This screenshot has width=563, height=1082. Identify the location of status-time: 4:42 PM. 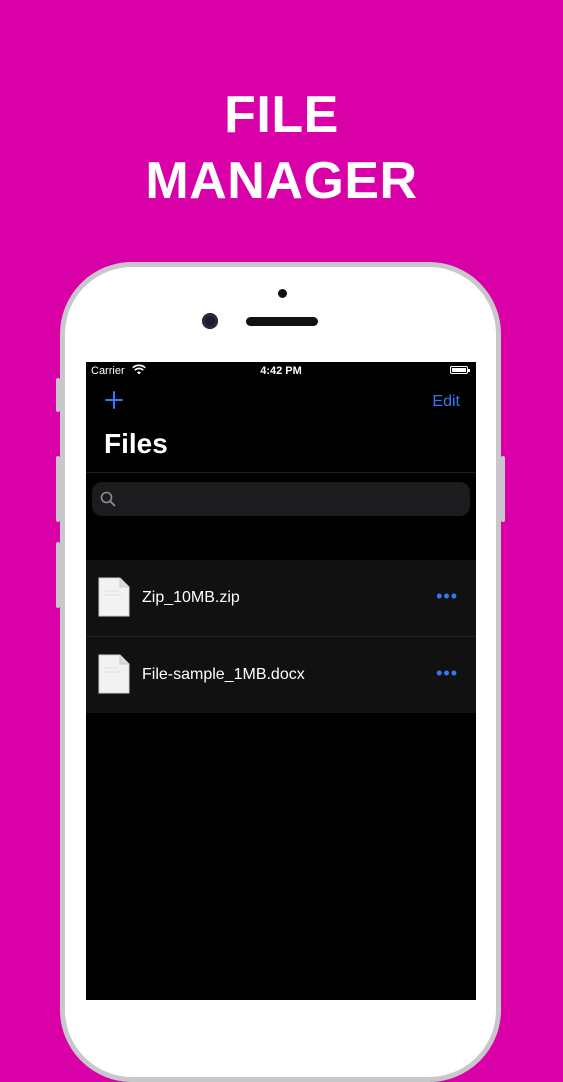
(281, 371).